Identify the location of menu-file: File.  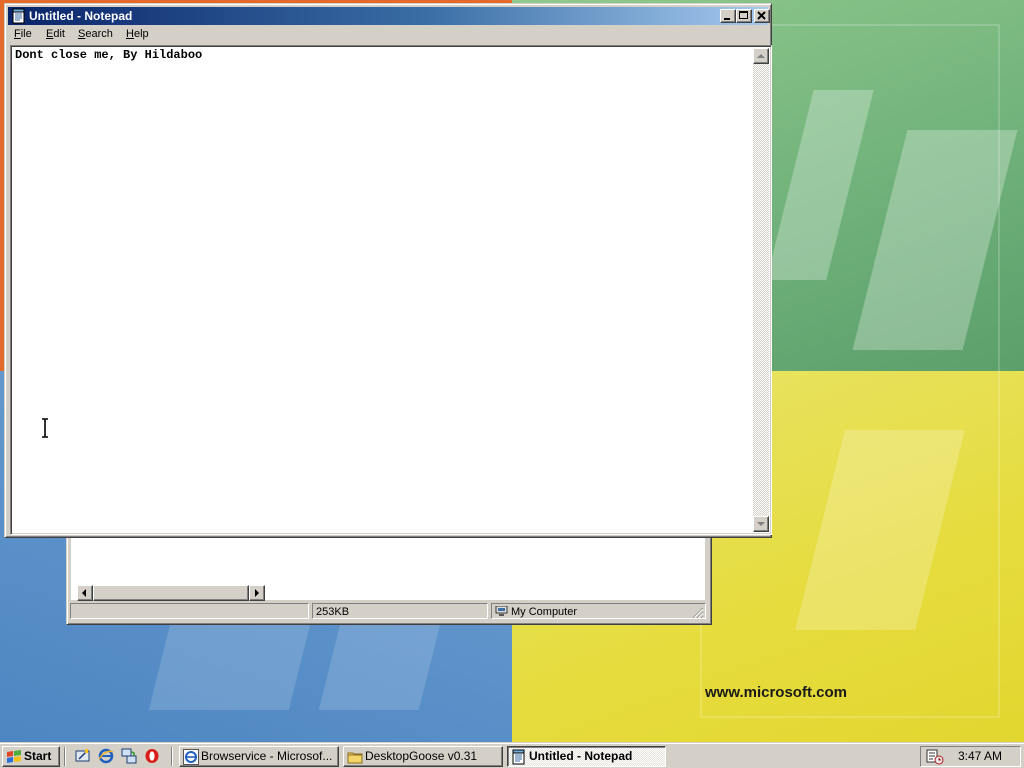
(23, 34).